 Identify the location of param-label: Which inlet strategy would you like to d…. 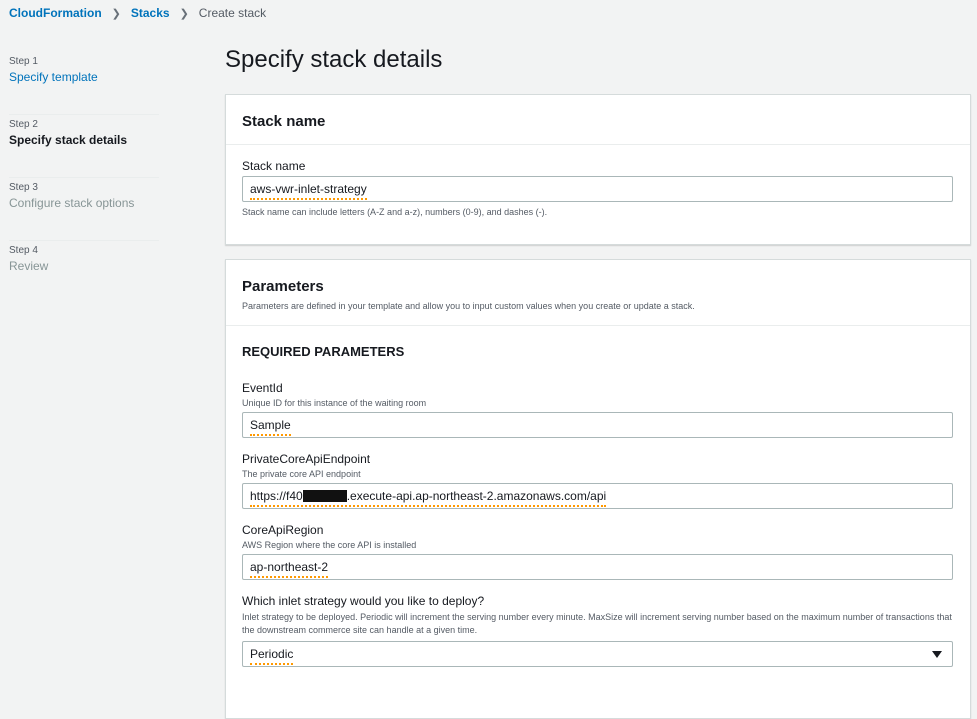
(363, 601).